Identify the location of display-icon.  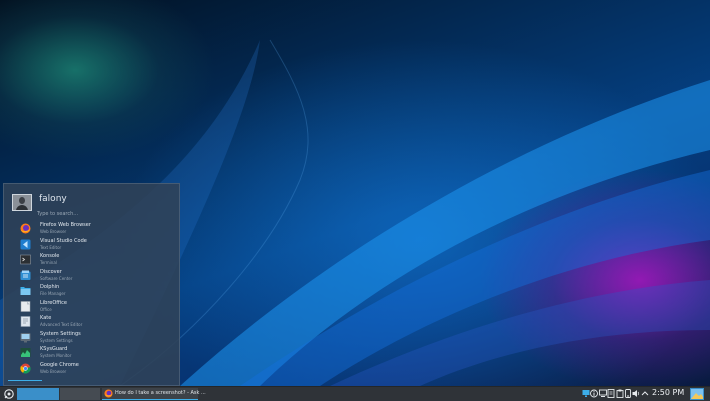
(586, 393).